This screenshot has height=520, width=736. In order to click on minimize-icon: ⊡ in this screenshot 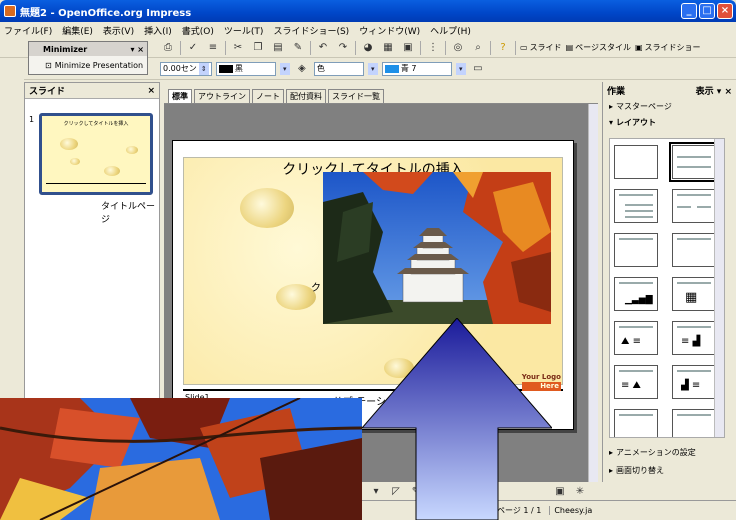, I will do `click(48, 65)`.